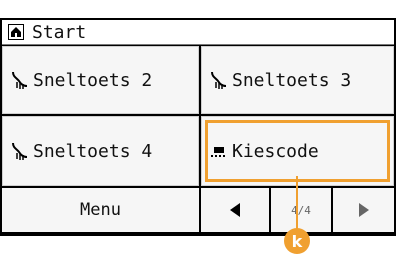  I want to click on next-page-button, so click(363, 210).